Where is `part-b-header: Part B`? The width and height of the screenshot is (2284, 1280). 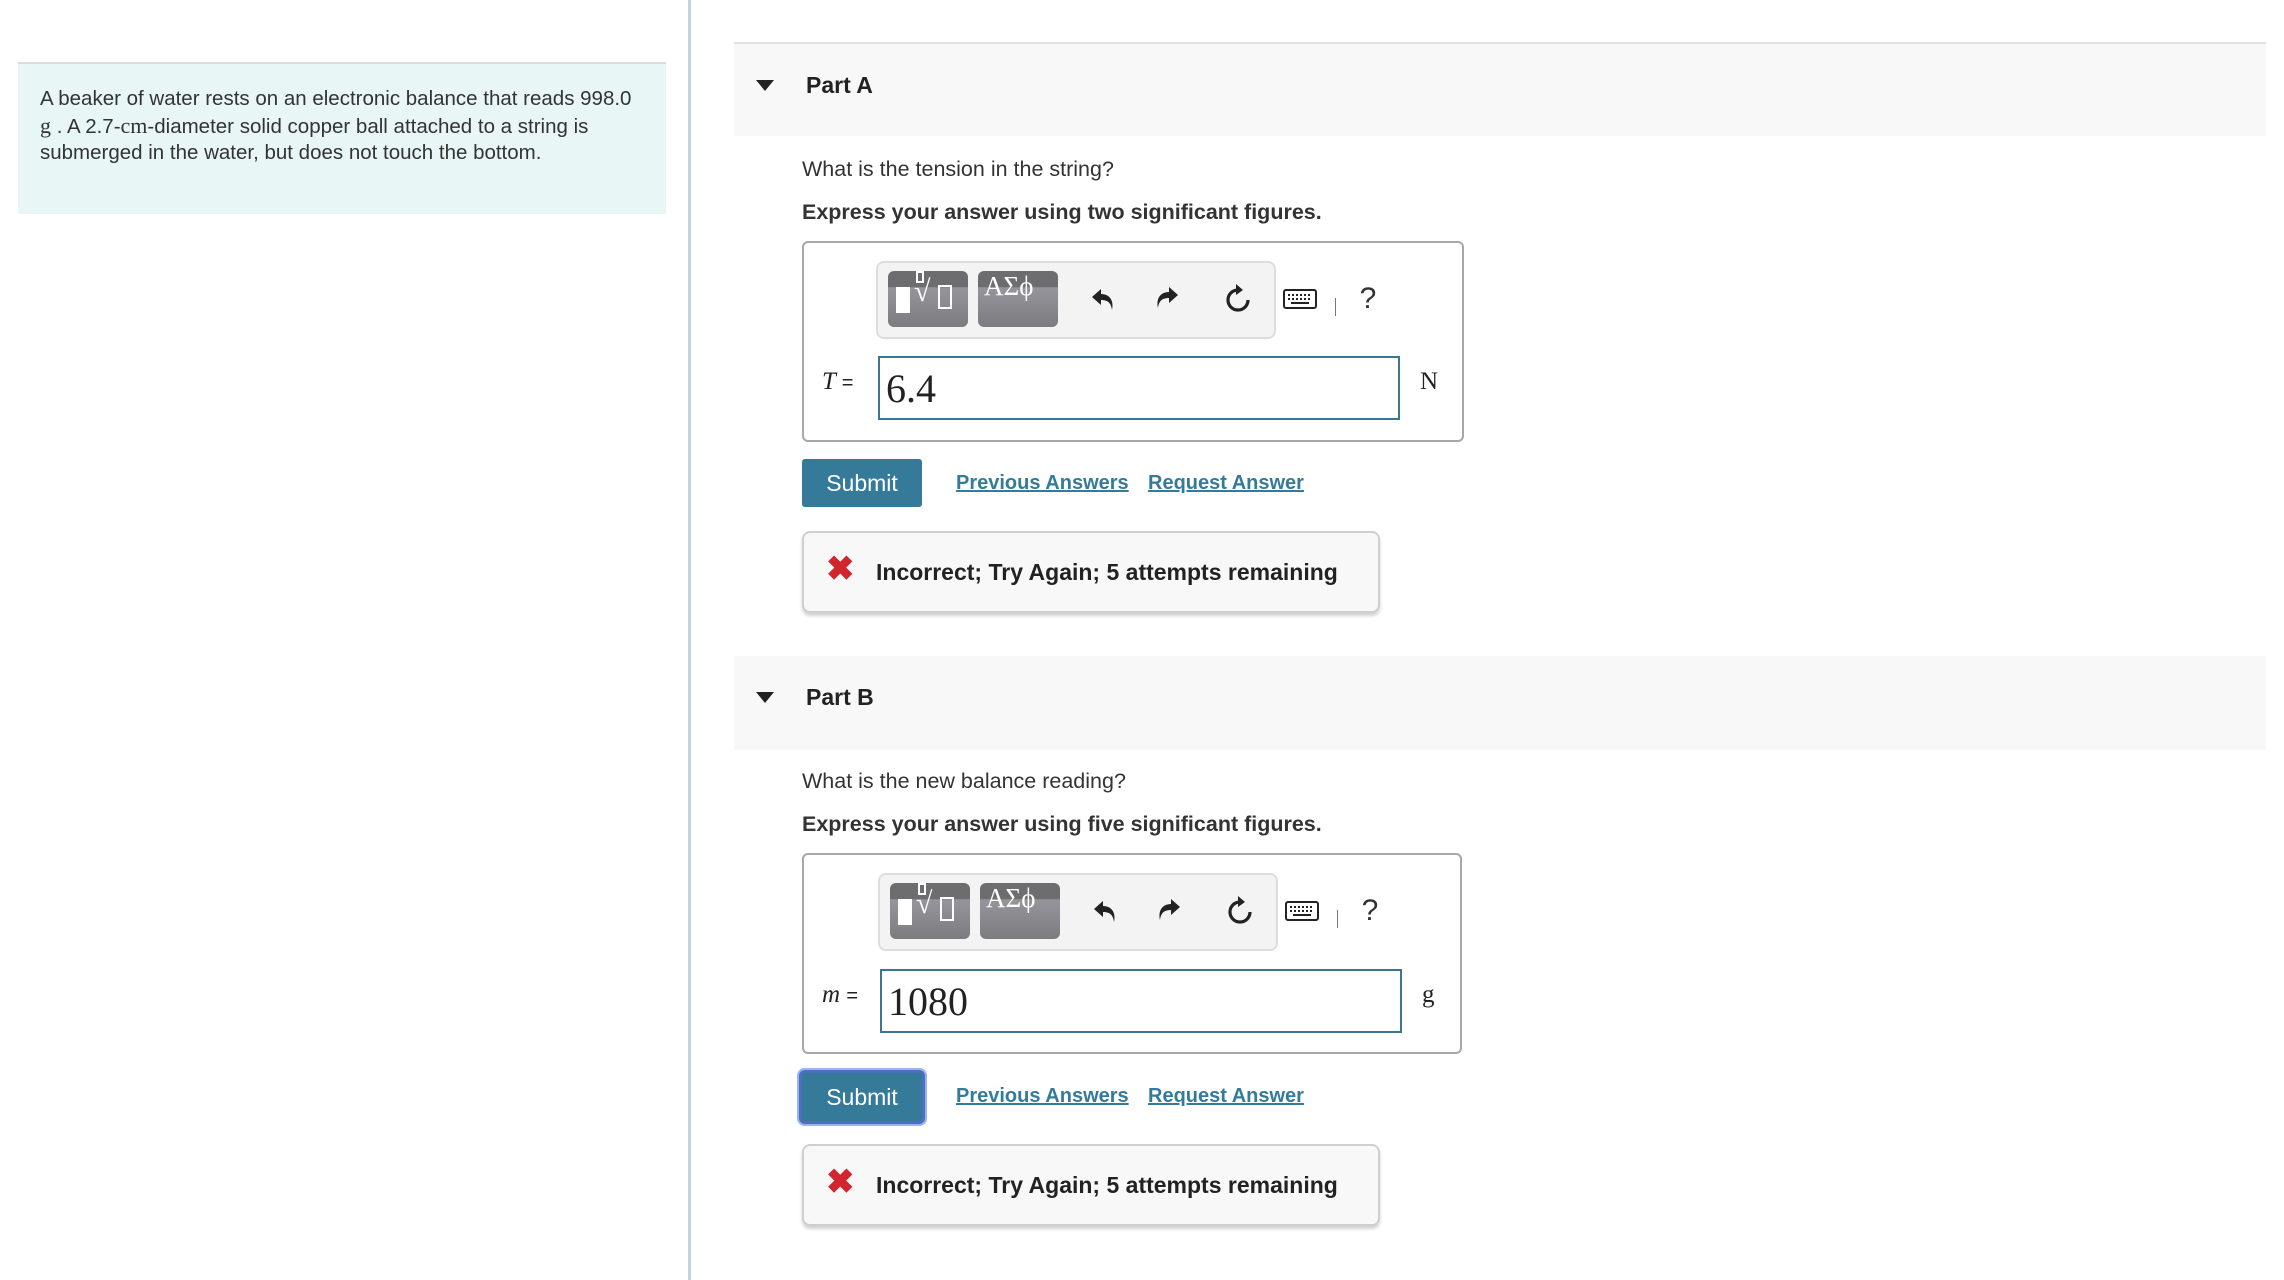 part-b-header: Part B is located at coordinates (1500, 703).